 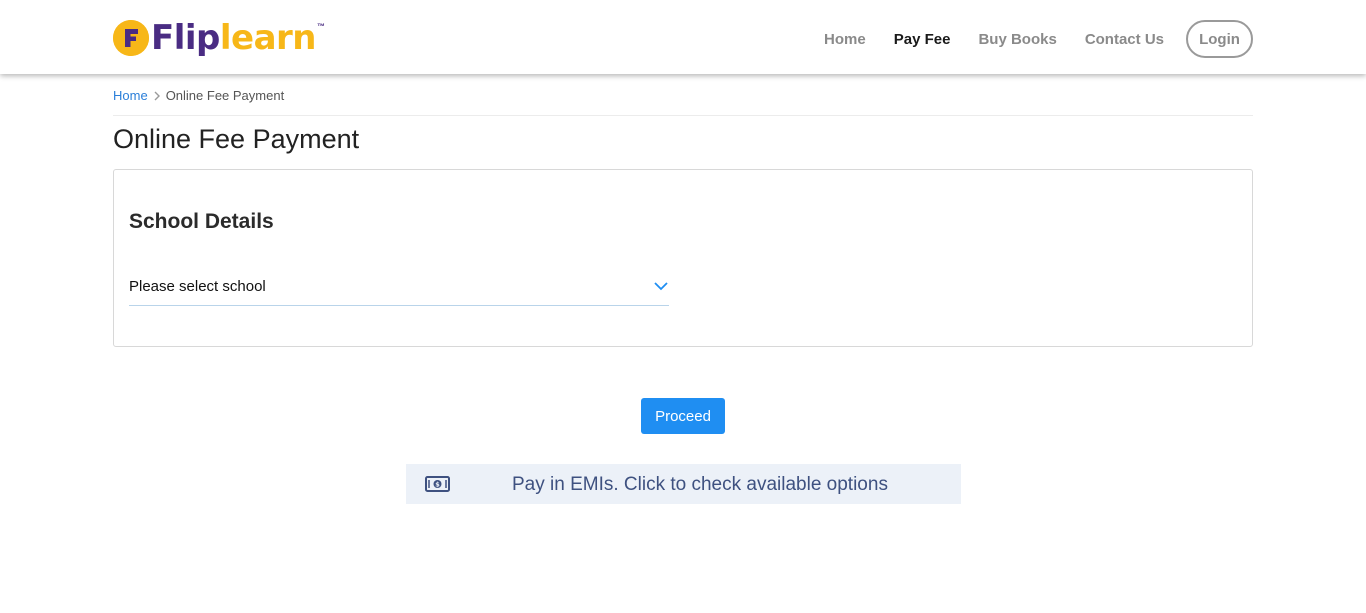 What do you see at coordinates (131, 38) in the screenshot?
I see `logo-badge-icon` at bounding box center [131, 38].